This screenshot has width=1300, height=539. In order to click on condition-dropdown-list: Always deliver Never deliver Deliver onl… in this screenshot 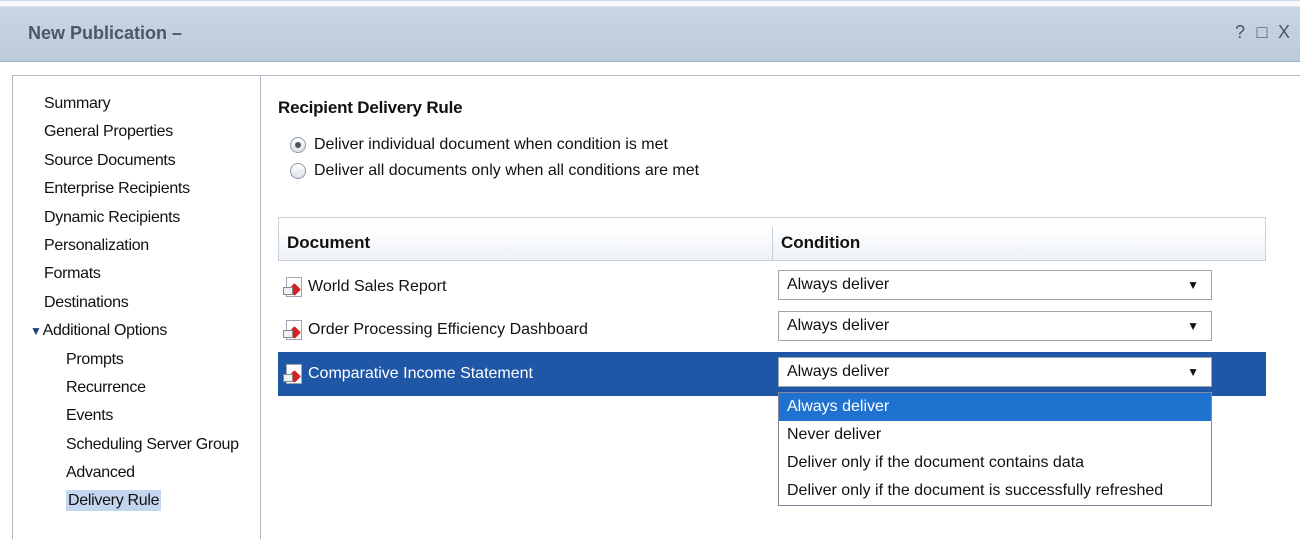, I will do `click(995, 449)`.